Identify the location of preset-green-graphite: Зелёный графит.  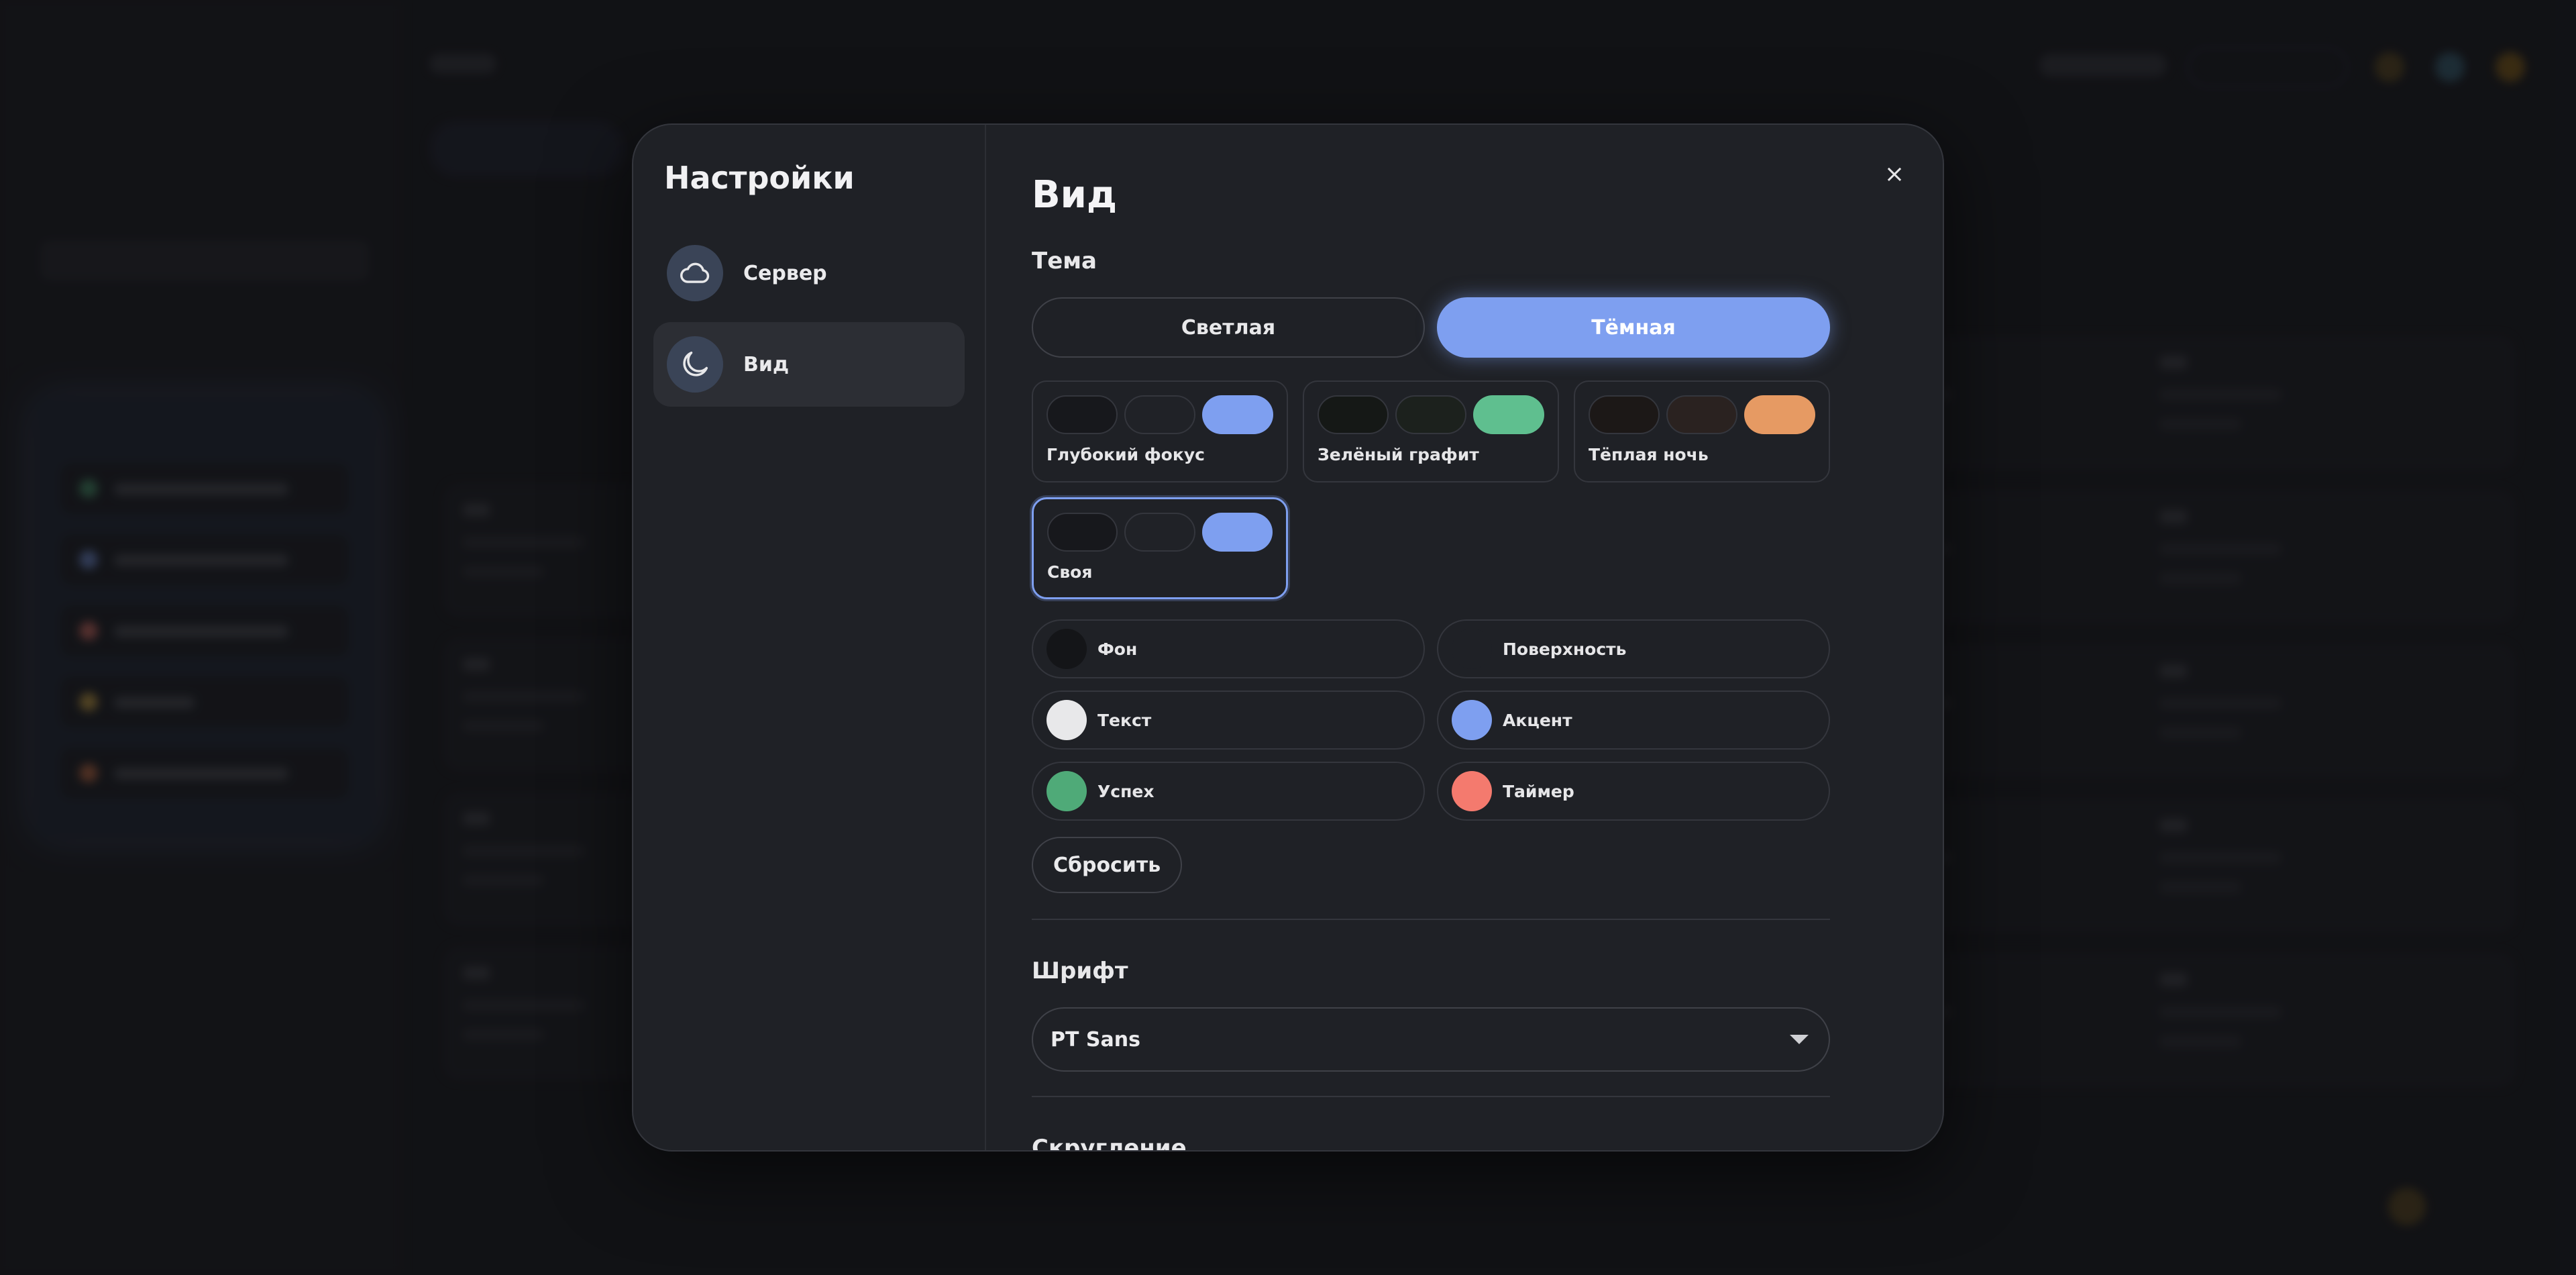
(1431, 431).